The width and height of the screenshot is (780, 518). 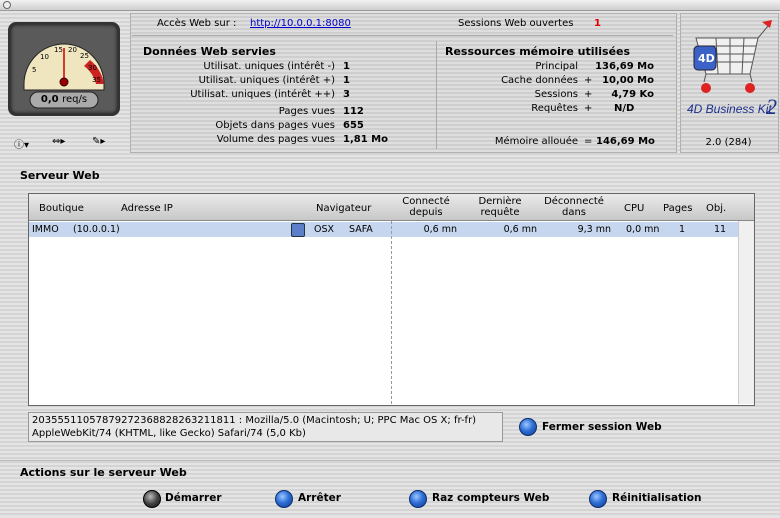 I want to click on reset-counters-button-icon, so click(x=418, y=499).